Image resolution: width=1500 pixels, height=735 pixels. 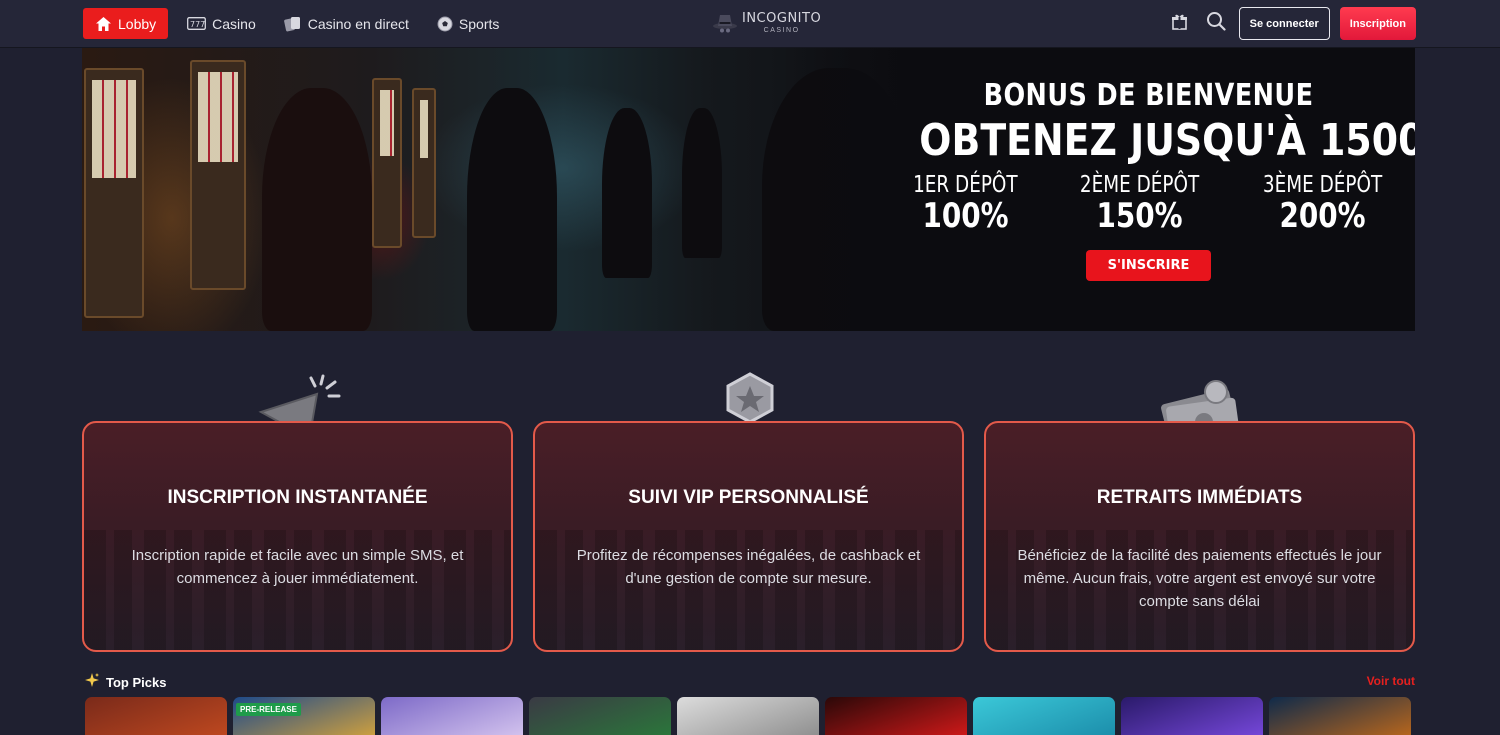 I want to click on logo-sub: CASINO, so click(x=781, y=30).